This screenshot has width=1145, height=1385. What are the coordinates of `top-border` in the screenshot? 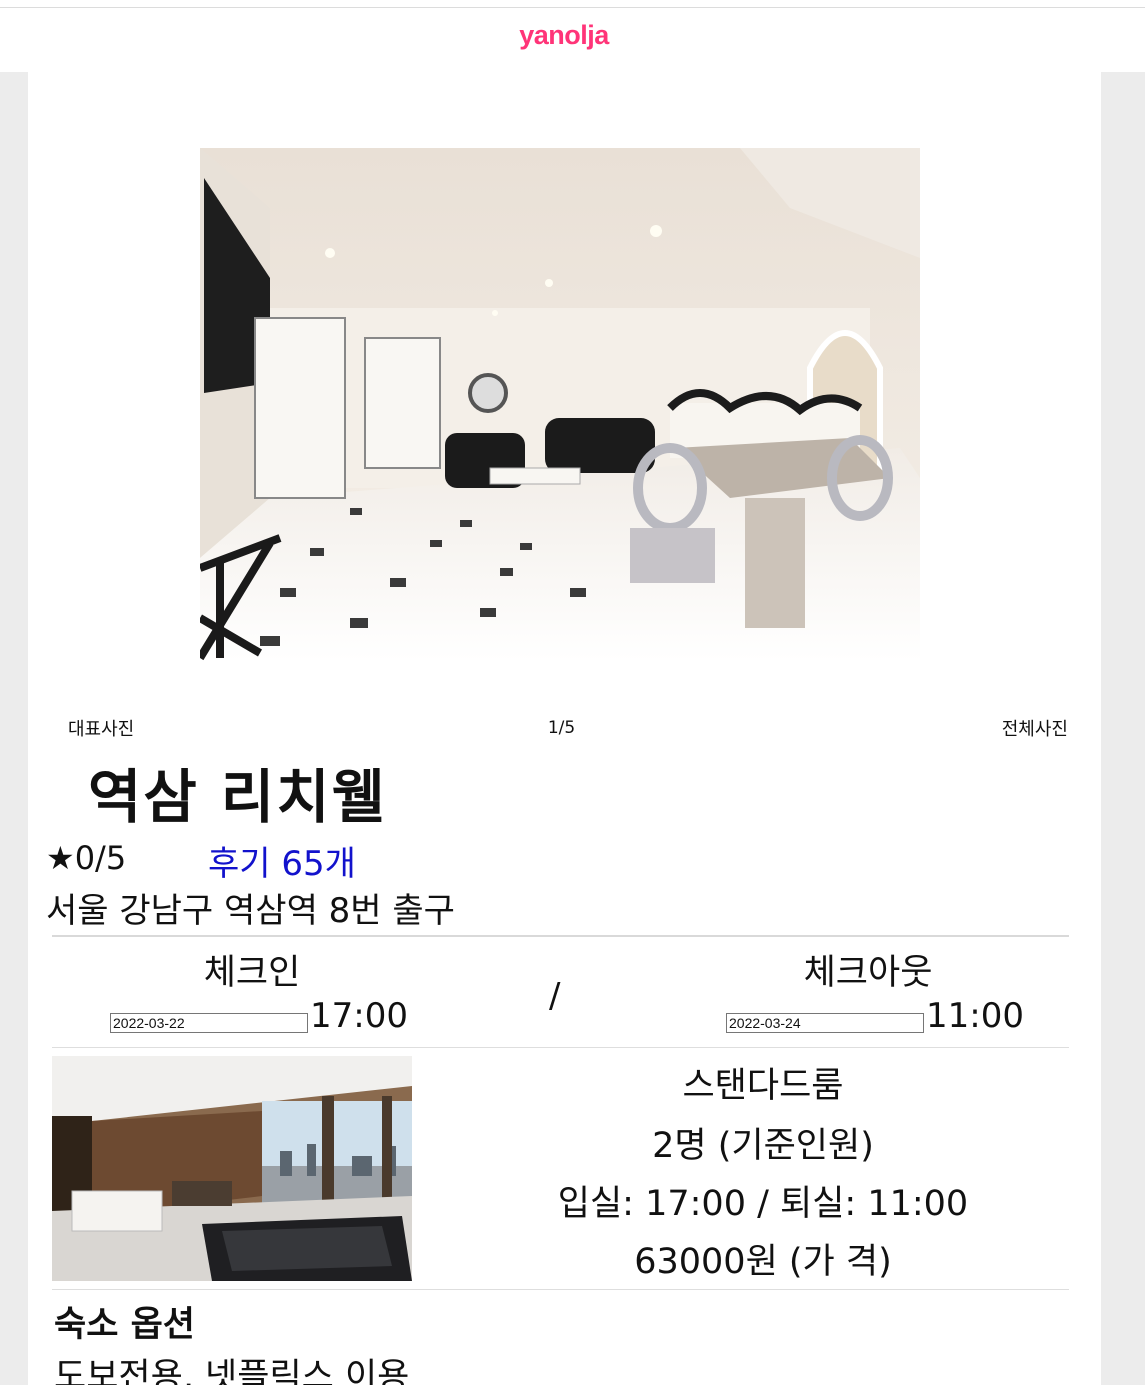 It's located at (572, 4).